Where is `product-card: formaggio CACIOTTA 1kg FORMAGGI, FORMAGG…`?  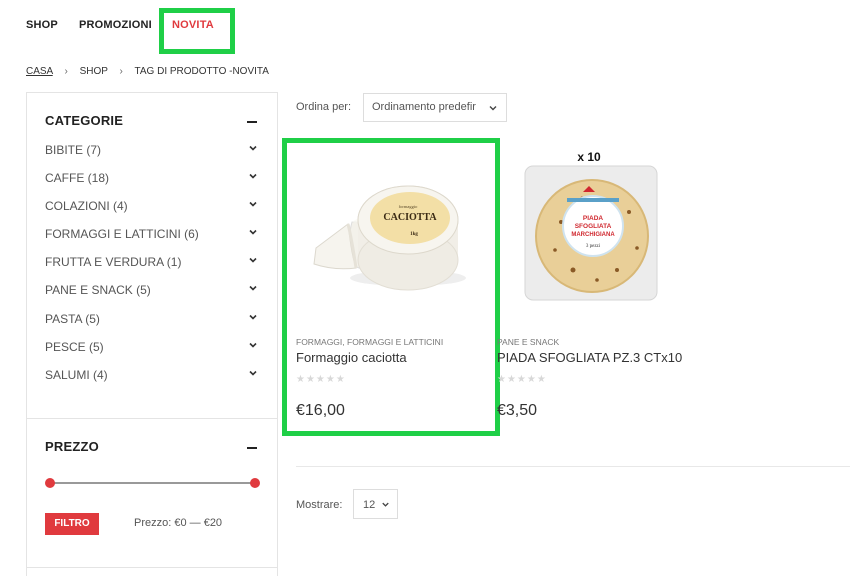
product-card: formaggio CACIOTTA 1kg FORMAGGI, FORMAGG… is located at coordinates (396, 287).